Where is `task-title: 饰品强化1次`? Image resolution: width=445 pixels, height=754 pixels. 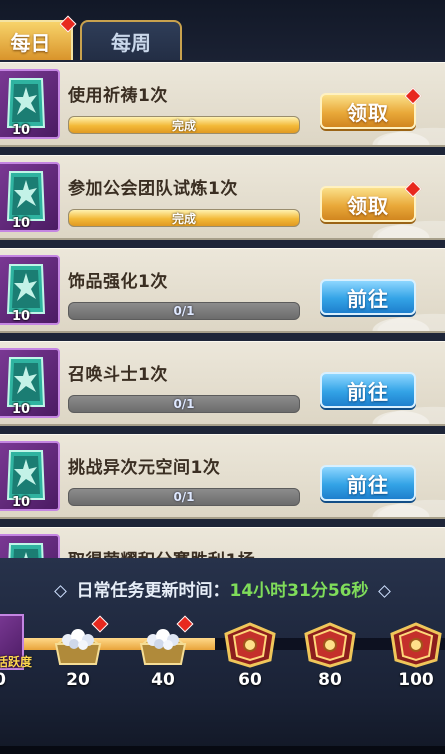
task-title: 饰品强化1次 is located at coordinates (118, 282).